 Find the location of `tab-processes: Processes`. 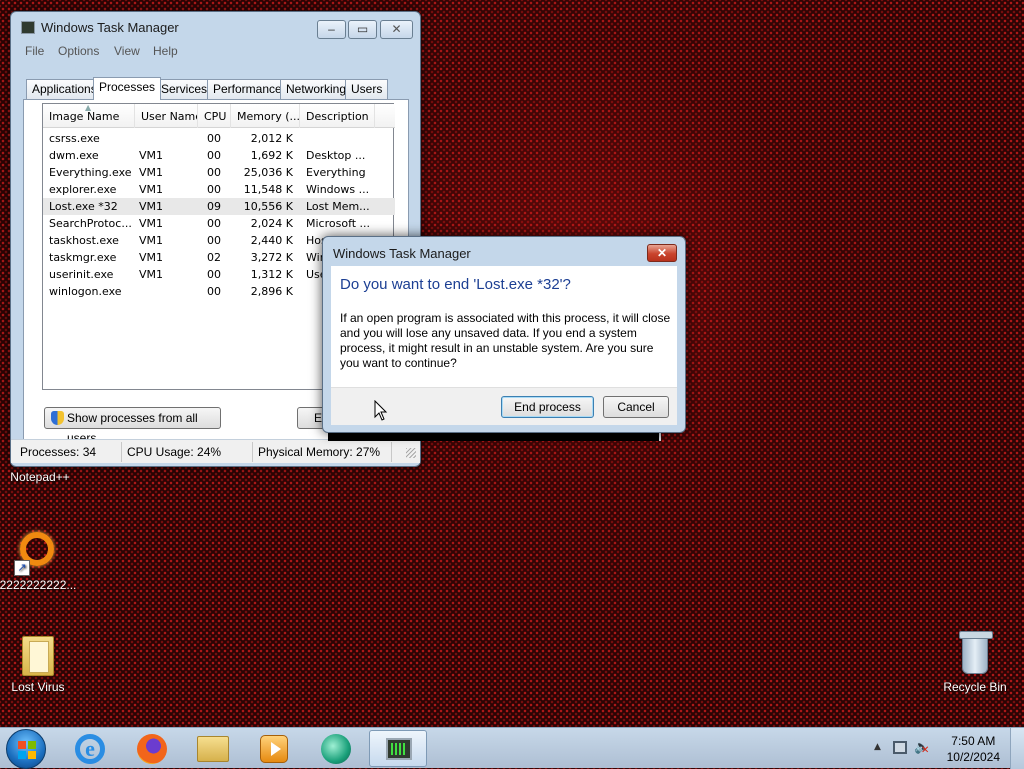

tab-processes: Processes is located at coordinates (127, 88).